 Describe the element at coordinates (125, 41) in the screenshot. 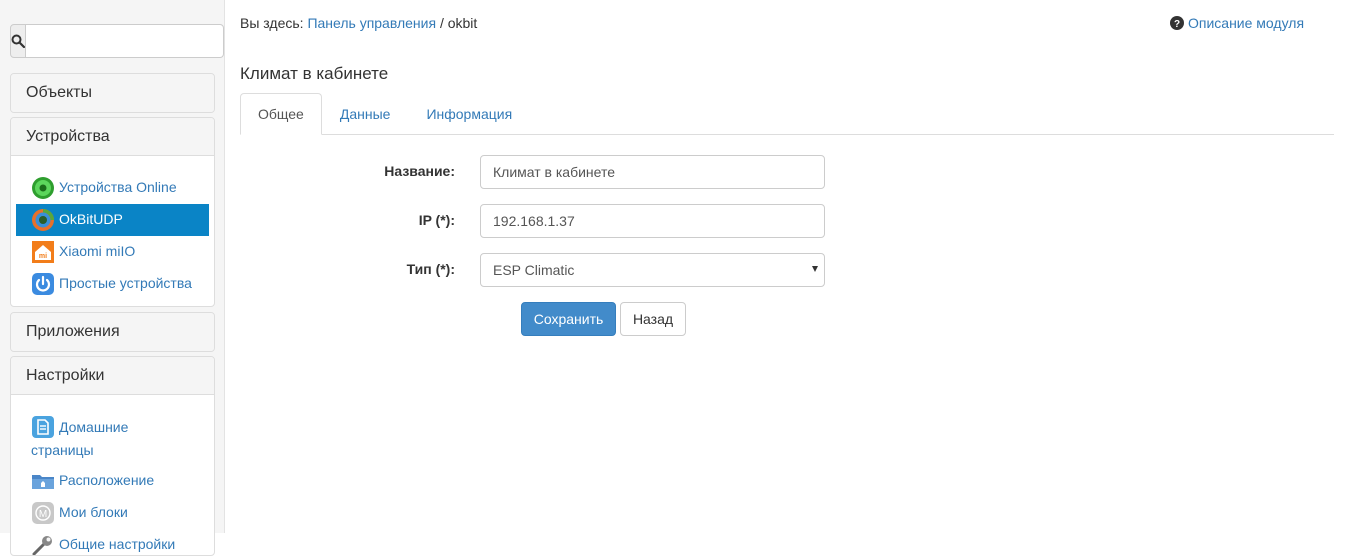

I see `search-input` at that location.